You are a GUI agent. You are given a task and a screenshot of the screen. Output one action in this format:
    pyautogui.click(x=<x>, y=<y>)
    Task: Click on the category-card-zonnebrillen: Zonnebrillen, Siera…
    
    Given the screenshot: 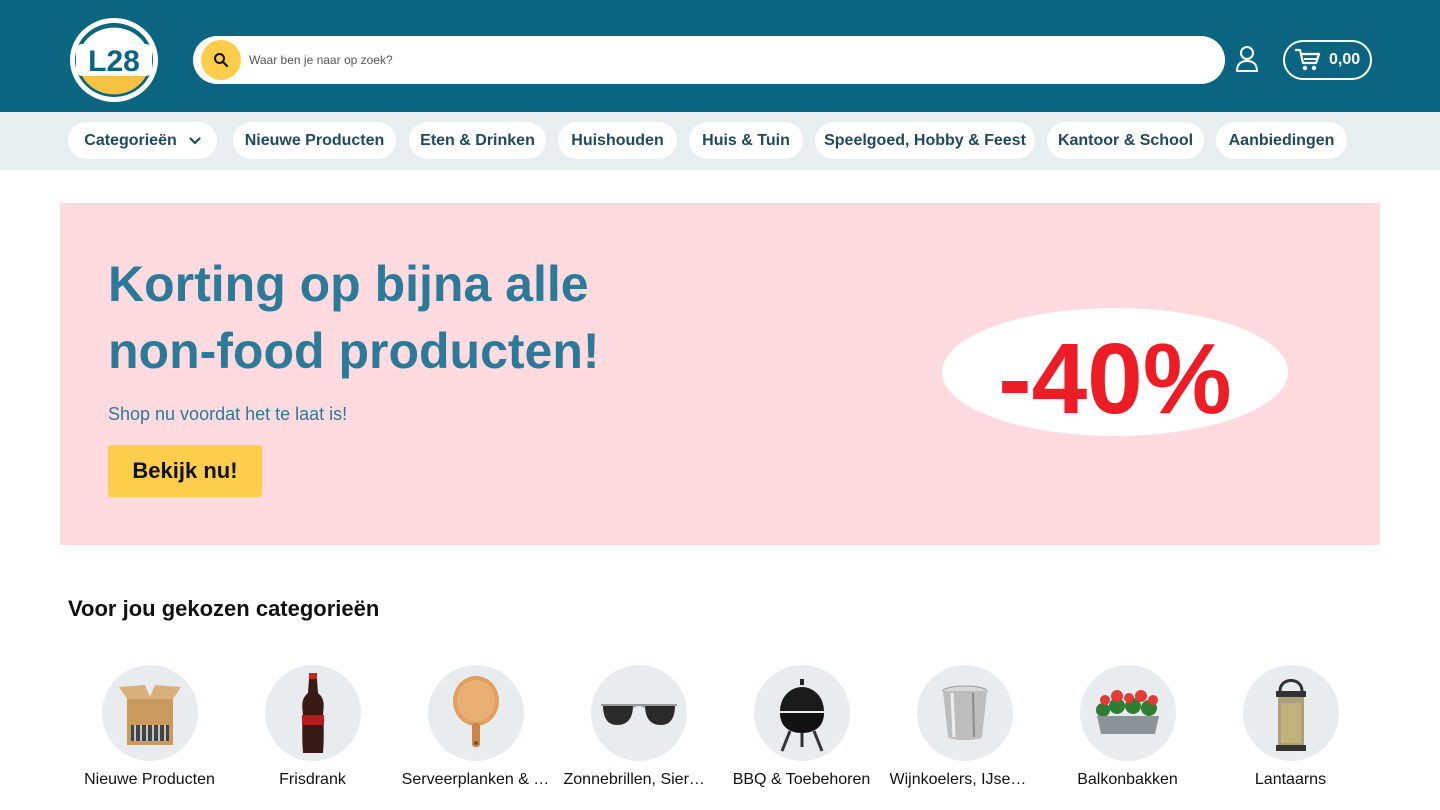 What is the action you would take?
    pyautogui.click(x=638, y=727)
    